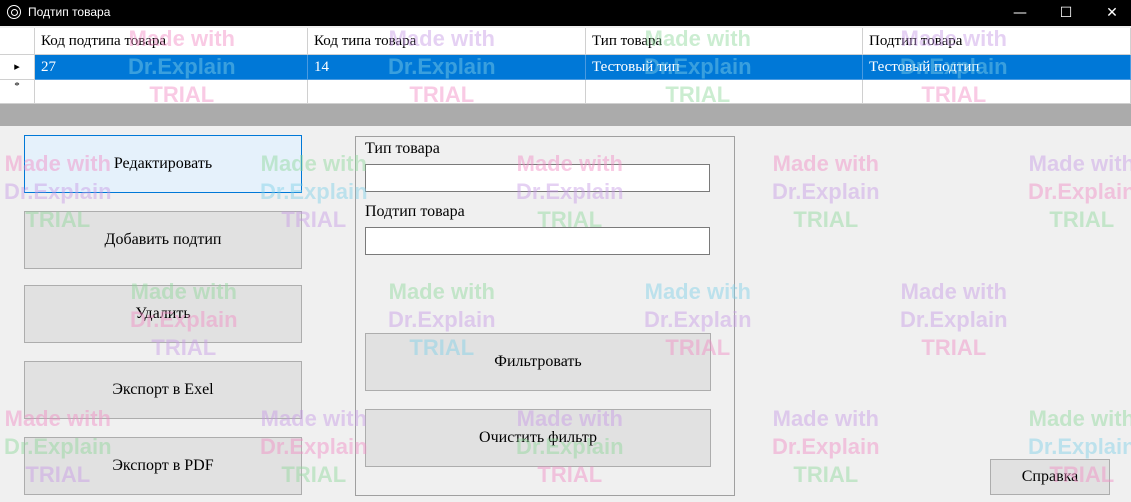 The width and height of the screenshot is (1131, 502). Describe the element at coordinates (1050, 477) in the screenshot. I see `help-button: Справка` at that location.